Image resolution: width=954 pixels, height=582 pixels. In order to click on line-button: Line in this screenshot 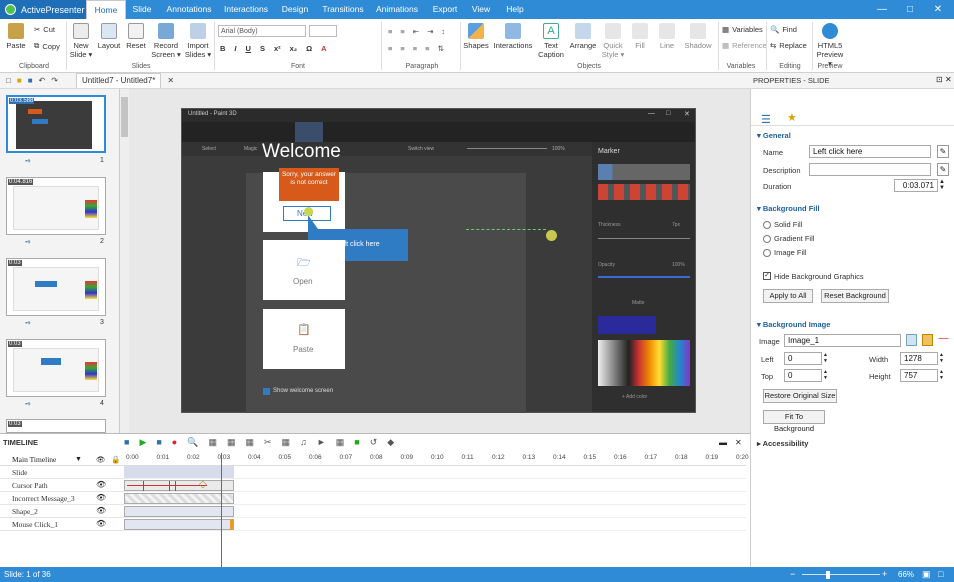, I will do `click(667, 36)`.